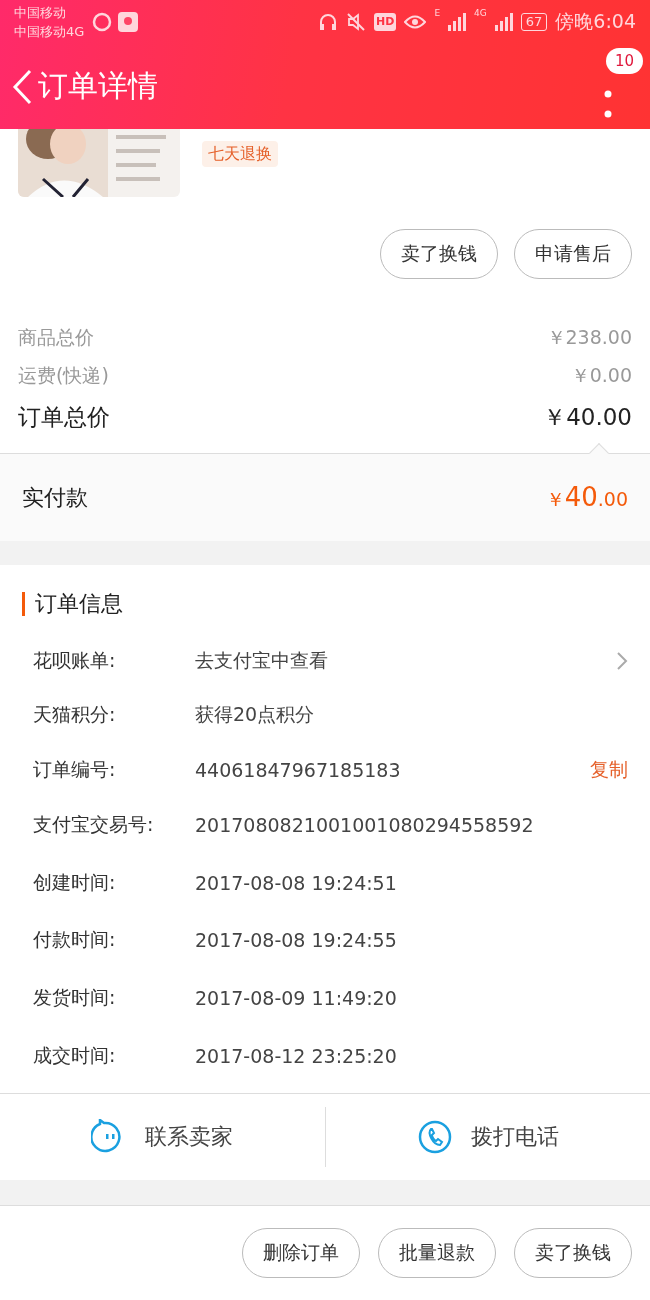  Describe the element at coordinates (98, 86) in the screenshot. I see `page-title: 订单详情` at that location.